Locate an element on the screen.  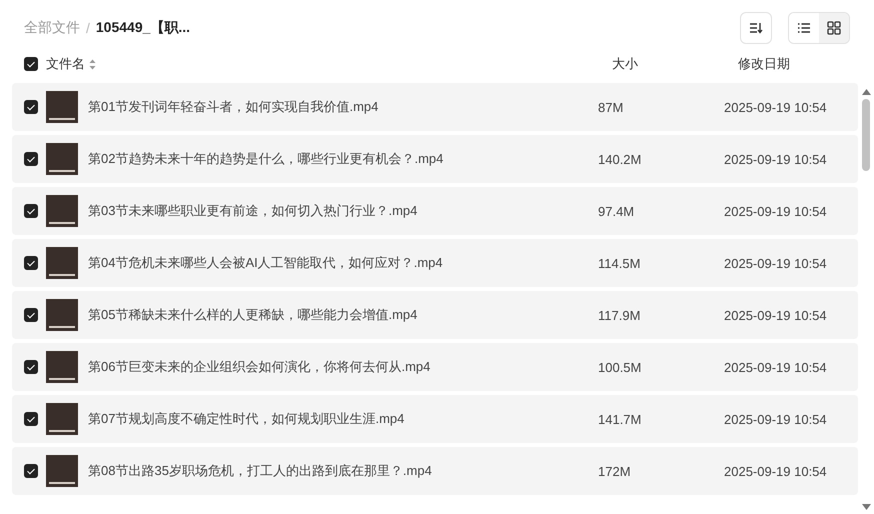
sort-button is located at coordinates (756, 28).